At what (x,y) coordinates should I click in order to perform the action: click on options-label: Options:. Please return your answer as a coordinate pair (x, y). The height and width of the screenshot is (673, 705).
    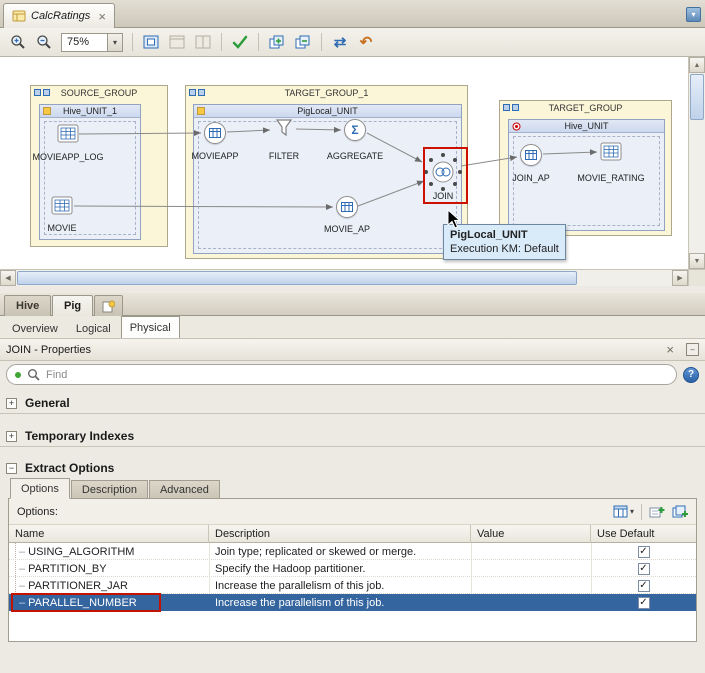
    Looking at the image, I should click on (37, 511).